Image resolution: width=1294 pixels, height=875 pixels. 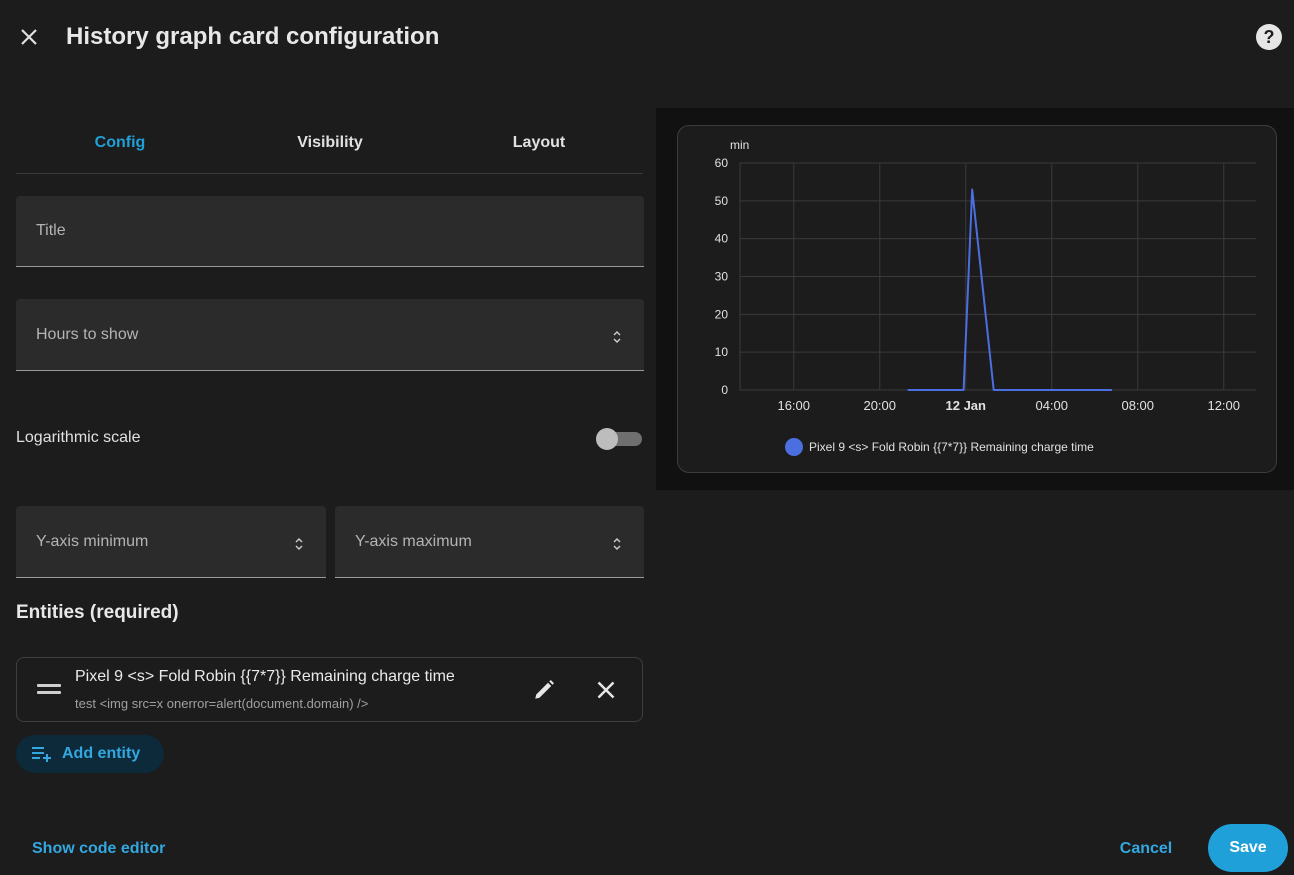 What do you see at coordinates (97, 612) in the screenshot?
I see `entities-heading: Entities (required)` at bounding box center [97, 612].